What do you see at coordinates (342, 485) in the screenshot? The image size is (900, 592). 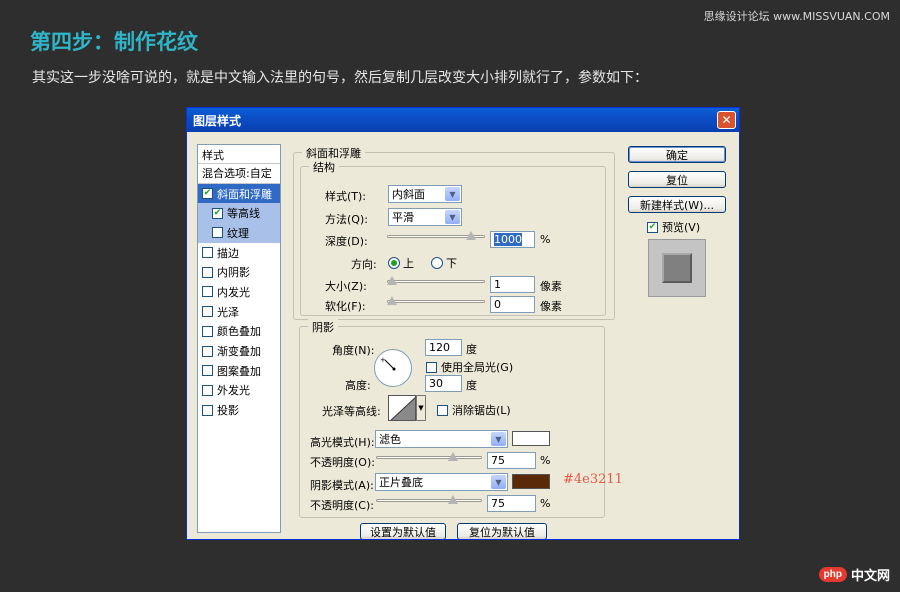 I see `shadow-mode-label: 阴影模式(A):` at bounding box center [342, 485].